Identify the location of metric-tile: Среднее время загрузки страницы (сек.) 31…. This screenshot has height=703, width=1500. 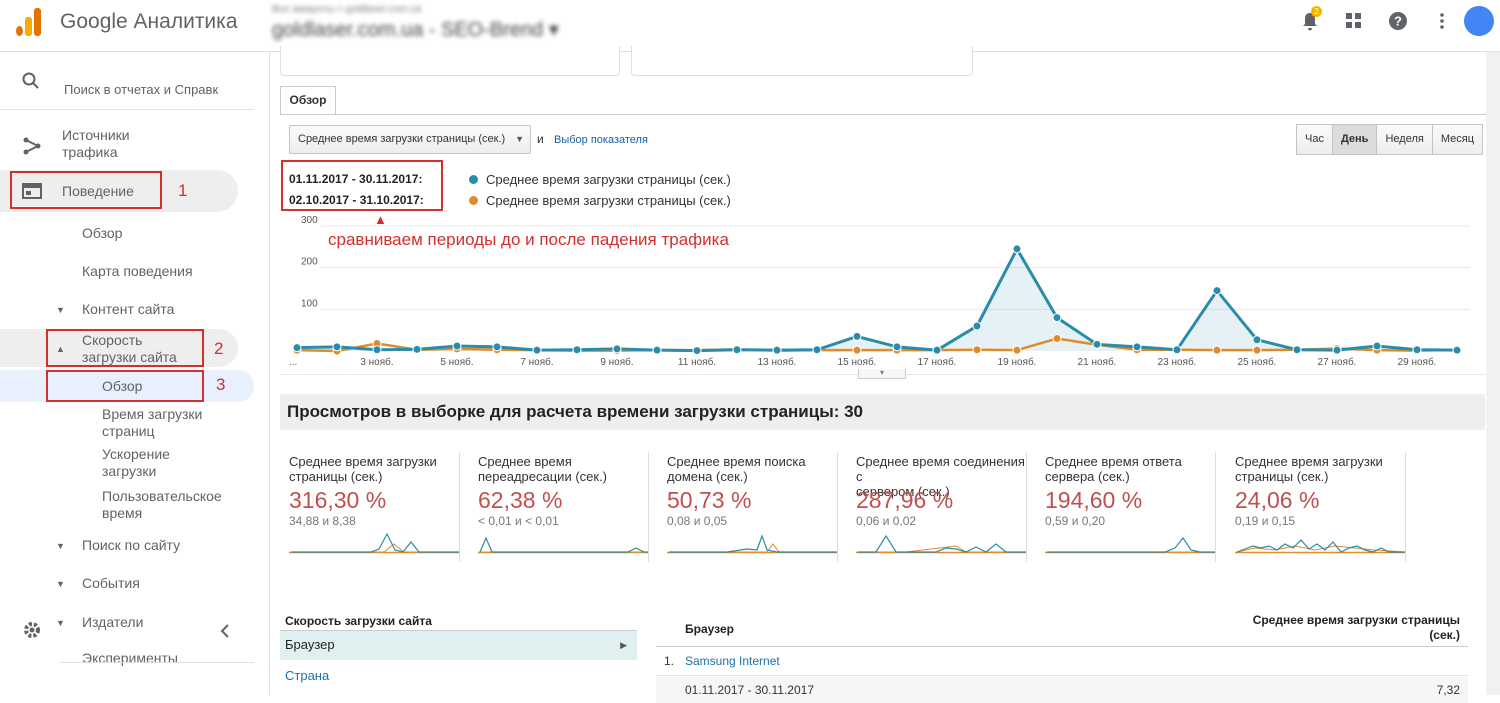
(370, 507).